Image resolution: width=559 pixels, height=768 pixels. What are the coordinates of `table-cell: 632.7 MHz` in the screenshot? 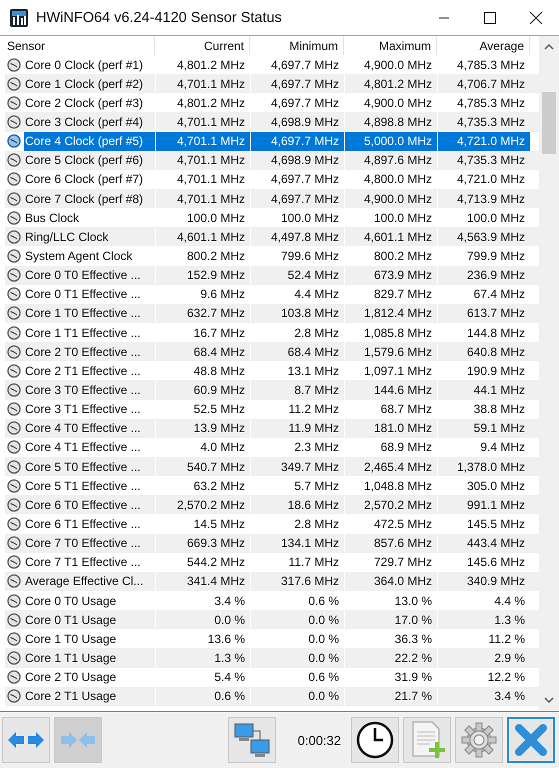 It's located at (202, 313).